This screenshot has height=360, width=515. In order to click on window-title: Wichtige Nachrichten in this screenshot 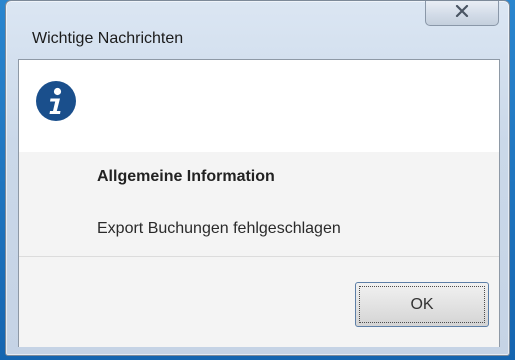, I will do `click(108, 38)`.